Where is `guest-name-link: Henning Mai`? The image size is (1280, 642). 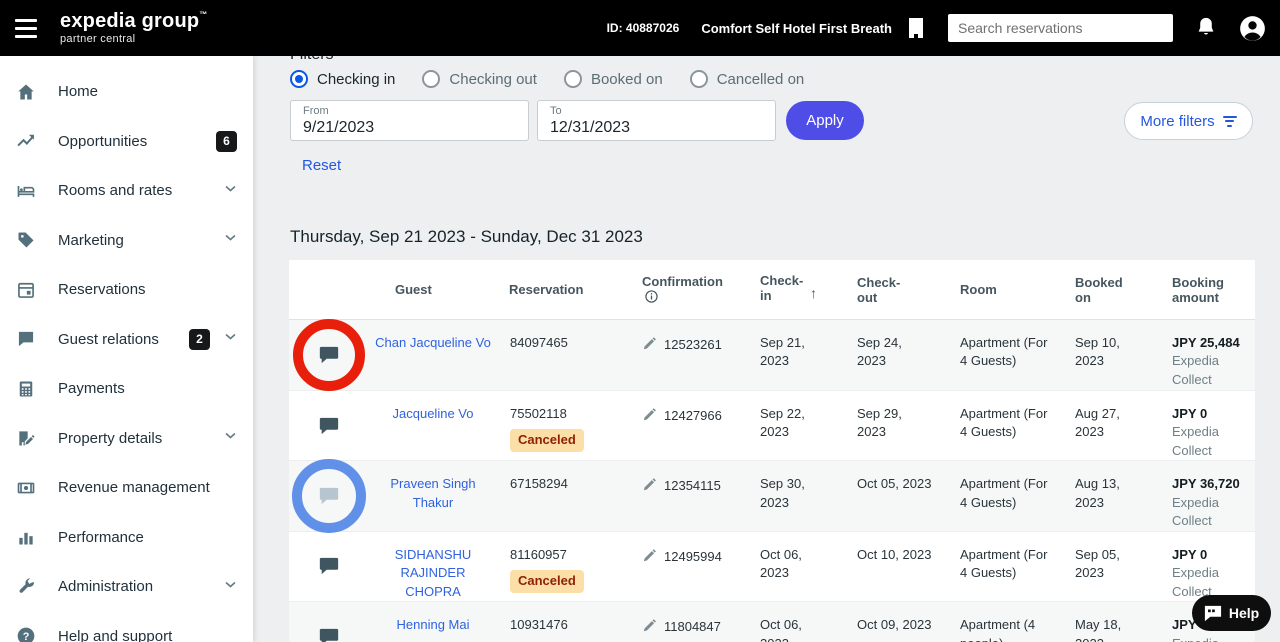 guest-name-link: Henning Mai is located at coordinates (433, 624).